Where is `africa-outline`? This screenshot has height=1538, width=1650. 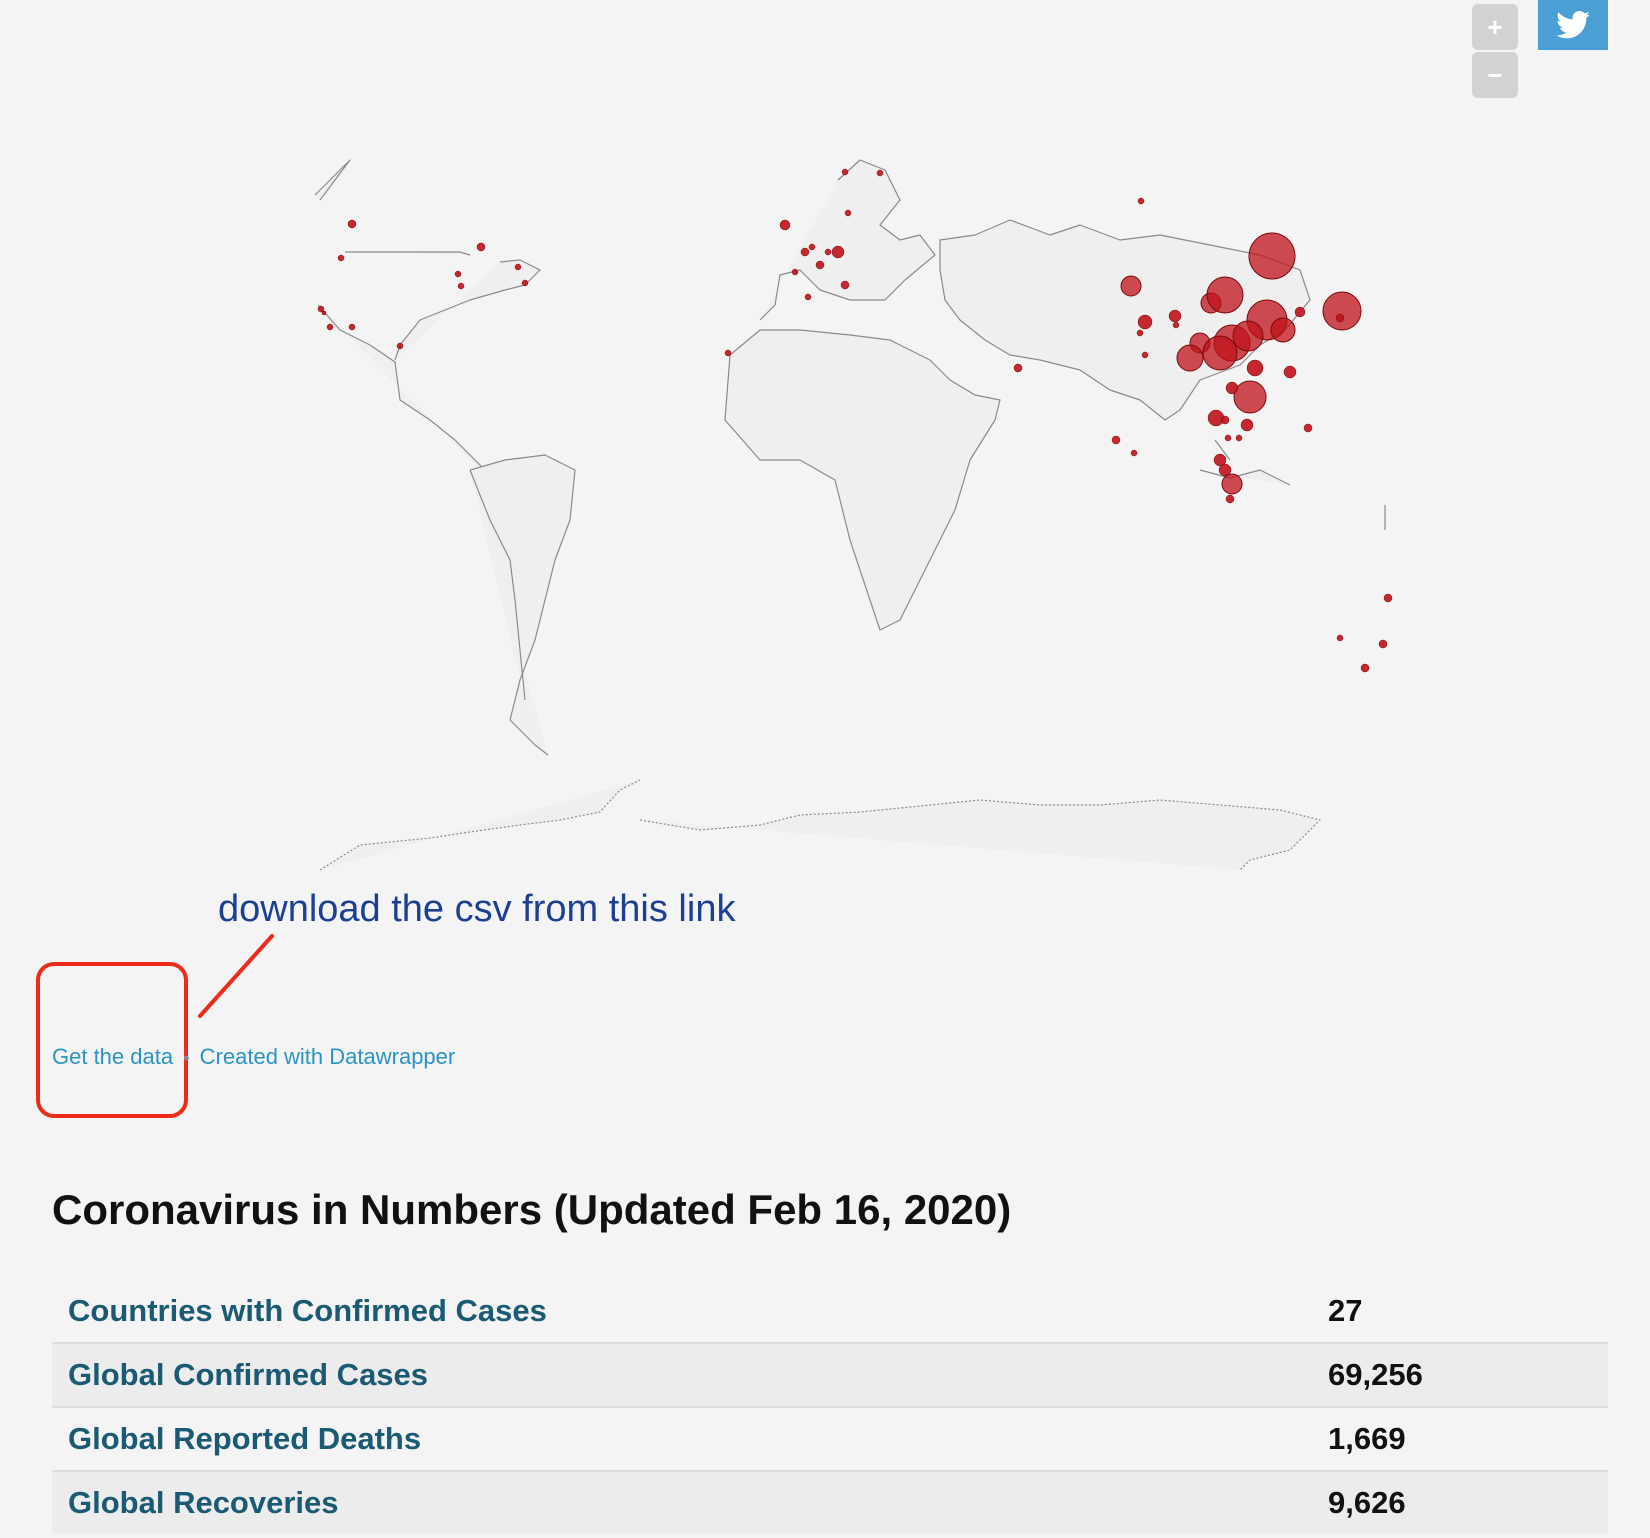
africa-outline is located at coordinates (862, 480).